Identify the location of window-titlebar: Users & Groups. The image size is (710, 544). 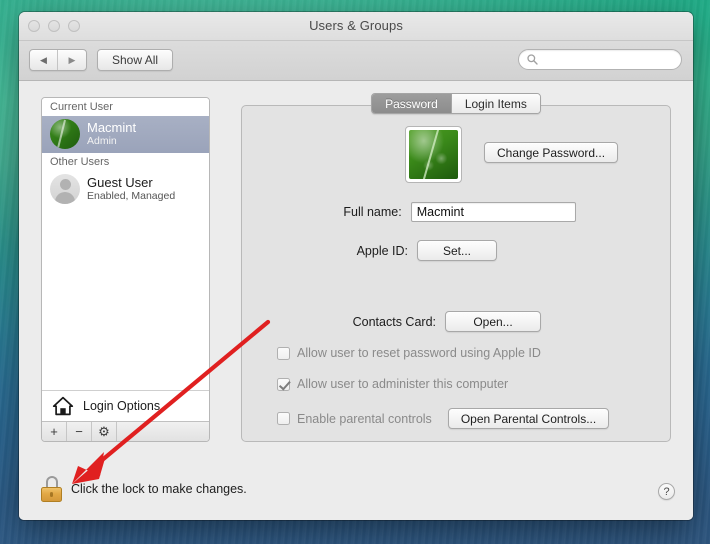
(356, 26).